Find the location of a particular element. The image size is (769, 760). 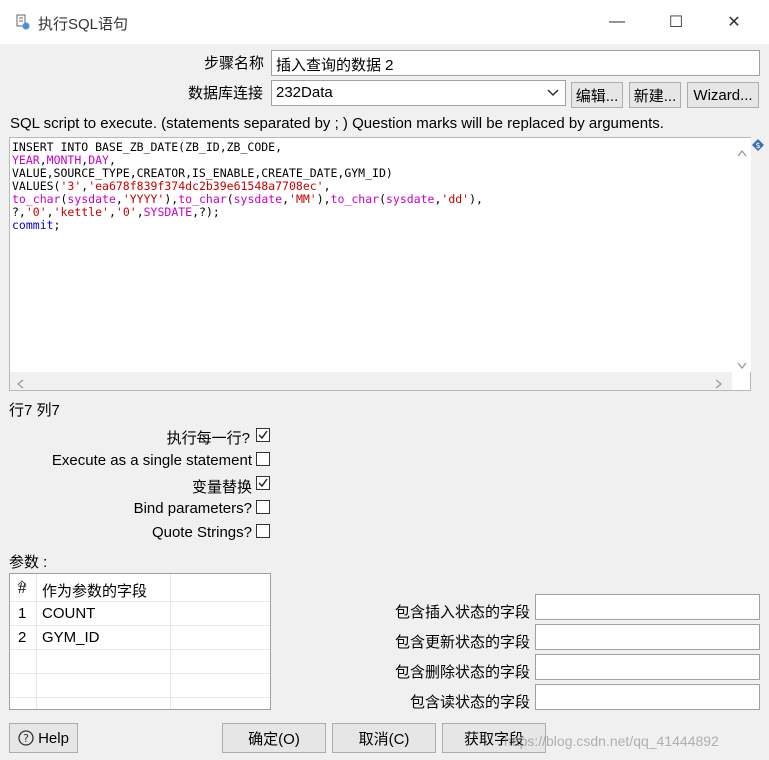

watermark: https://blog.csdn.net/qq_41444892 is located at coordinates (611, 741).